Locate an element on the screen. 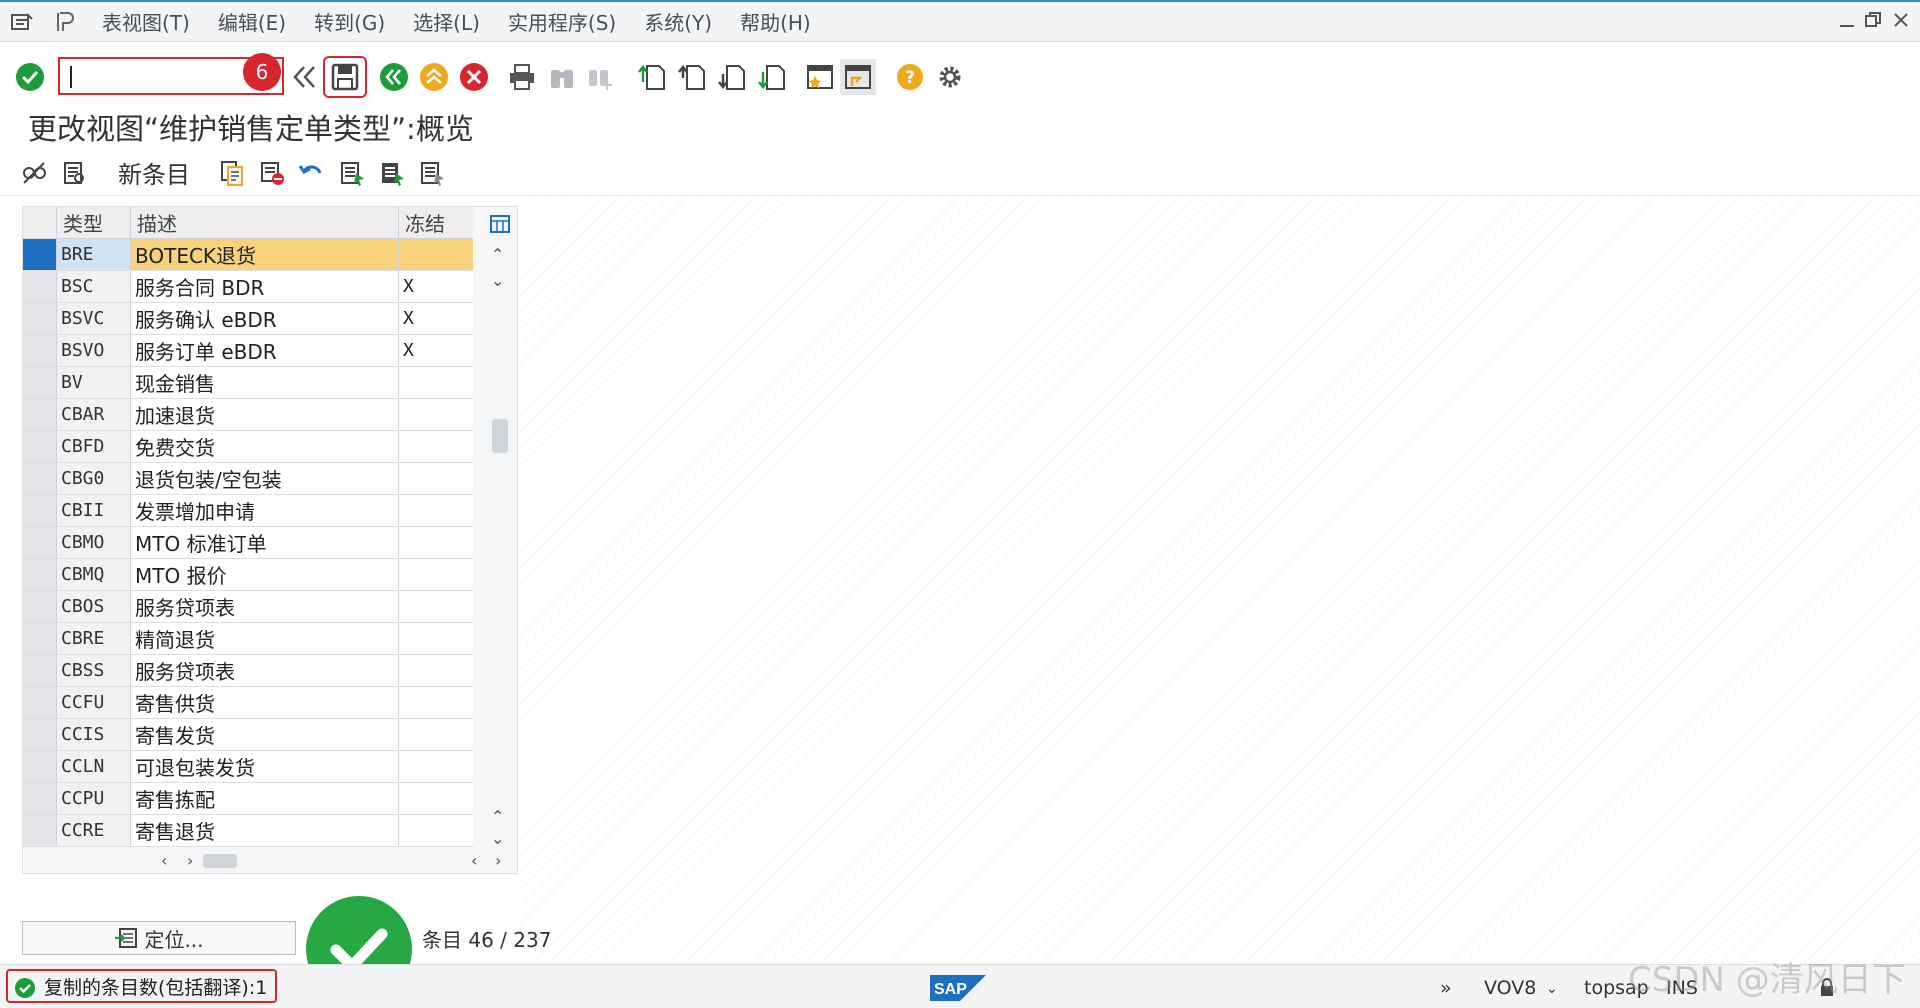 The height and width of the screenshot is (1008, 1920). copy-as-icon is located at coordinates (232, 173).